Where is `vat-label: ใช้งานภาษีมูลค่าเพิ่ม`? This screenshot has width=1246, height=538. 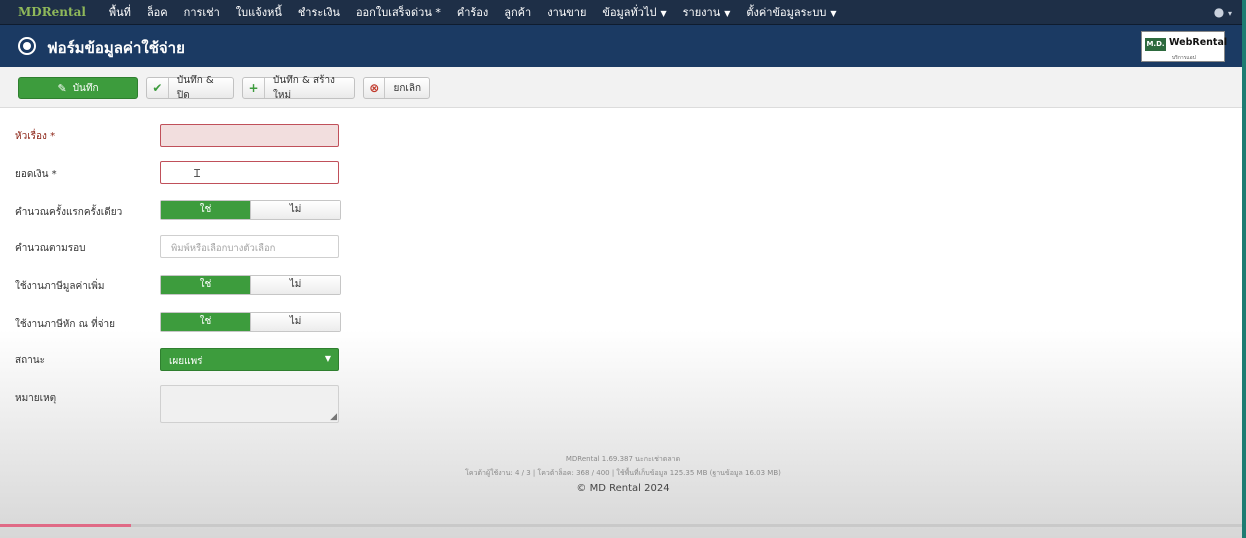 vat-label: ใช้งานภาษีมูลค่าเพิ่ม is located at coordinates (60, 286).